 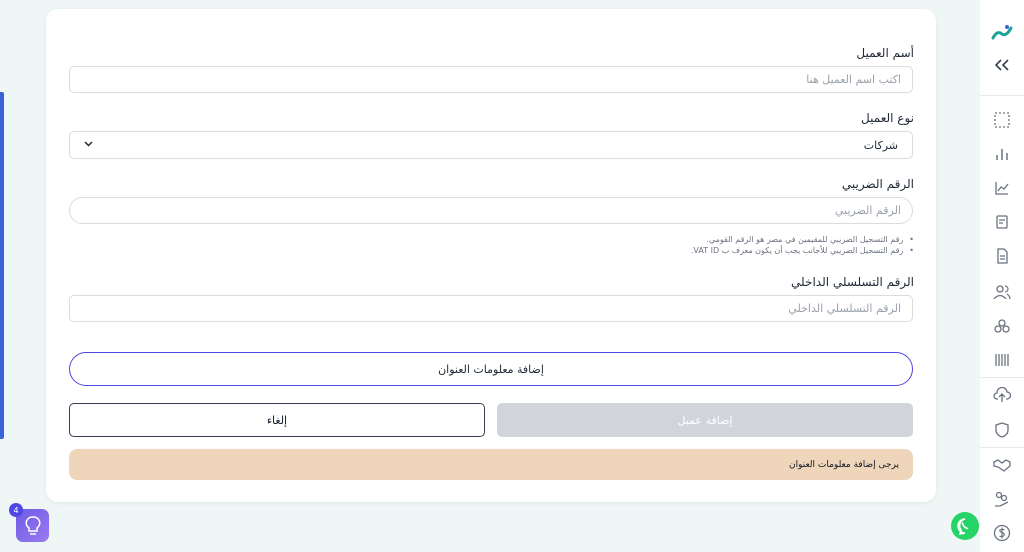 What do you see at coordinates (1002, 326) in the screenshot?
I see `products-icon` at bounding box center [1002, 326].